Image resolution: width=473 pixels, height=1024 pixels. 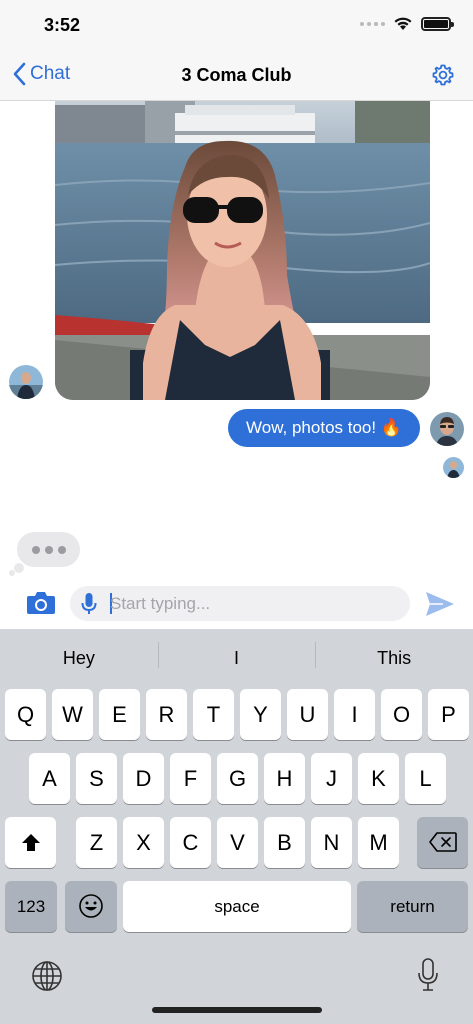 What do you see at coordinates (403, 23) in the screenshot?
I see `wifi-icon` at bounding box center [403, 23].